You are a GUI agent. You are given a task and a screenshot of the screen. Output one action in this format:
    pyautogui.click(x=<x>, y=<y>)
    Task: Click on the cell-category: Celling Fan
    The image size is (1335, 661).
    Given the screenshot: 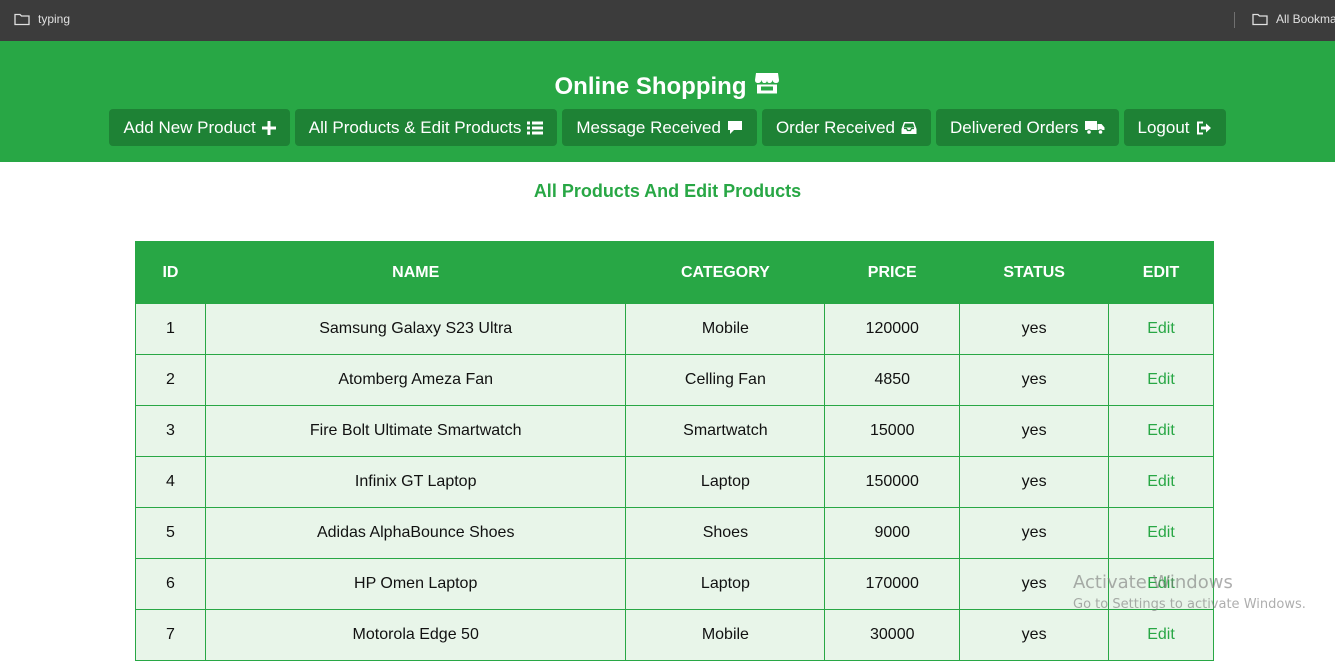 What is the action you would take?
    pyautogui.click(x=725, y=380)
    